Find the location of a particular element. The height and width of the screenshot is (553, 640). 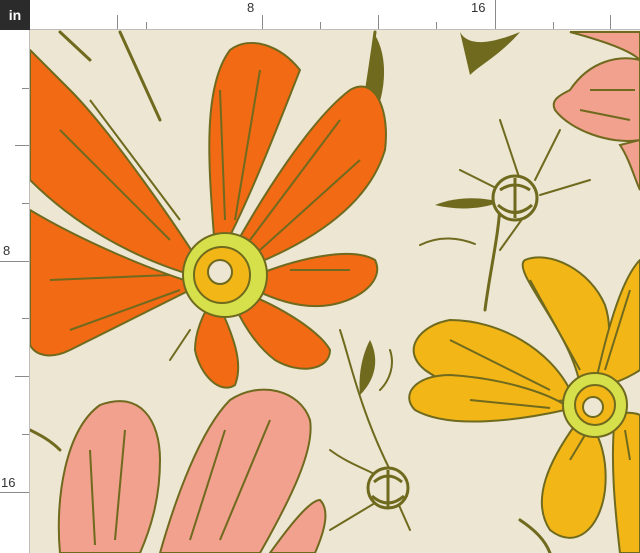

bud-lower is located at coordinates (388, 488).